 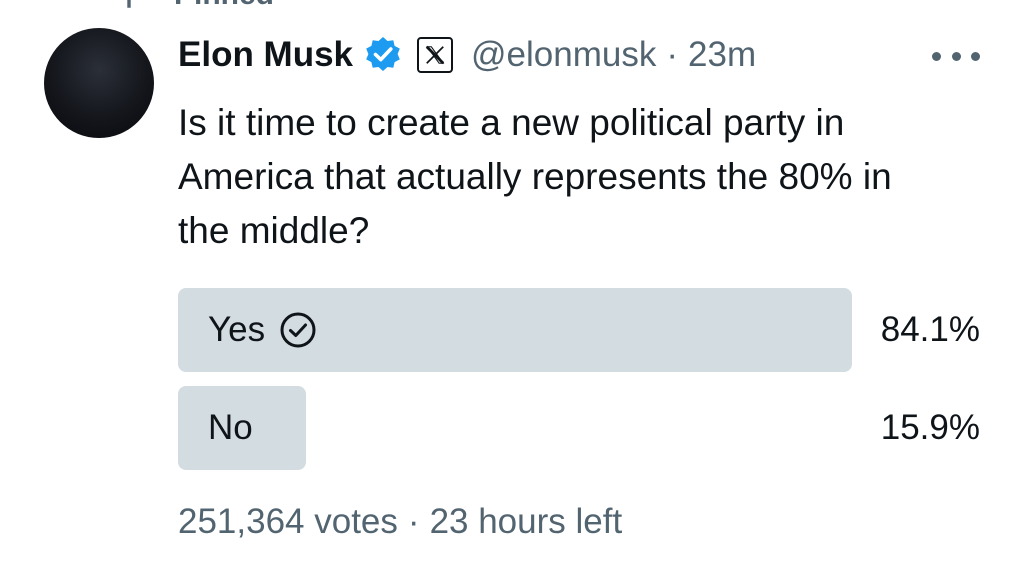 What do you see at coordinates (930, 329) in the screenshot?
I see `poll-percent-yes: 84.1%` at bounding box center [930, 329].